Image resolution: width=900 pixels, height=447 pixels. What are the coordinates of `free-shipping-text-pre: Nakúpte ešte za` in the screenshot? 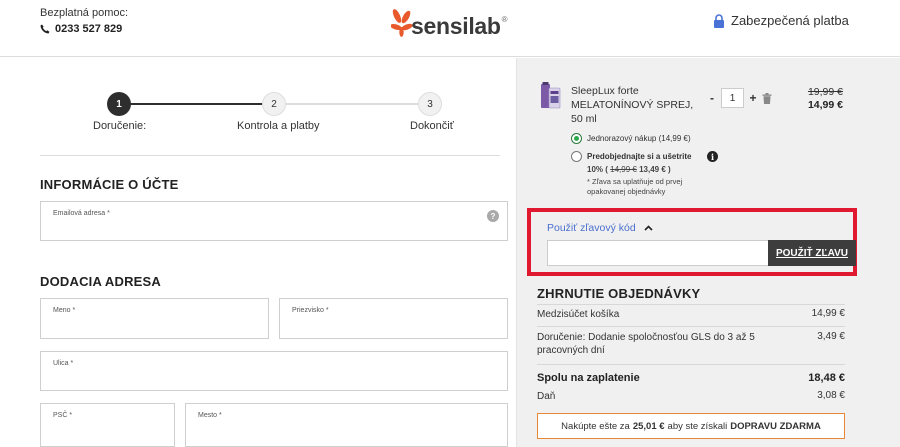 It's located at (595, 426).